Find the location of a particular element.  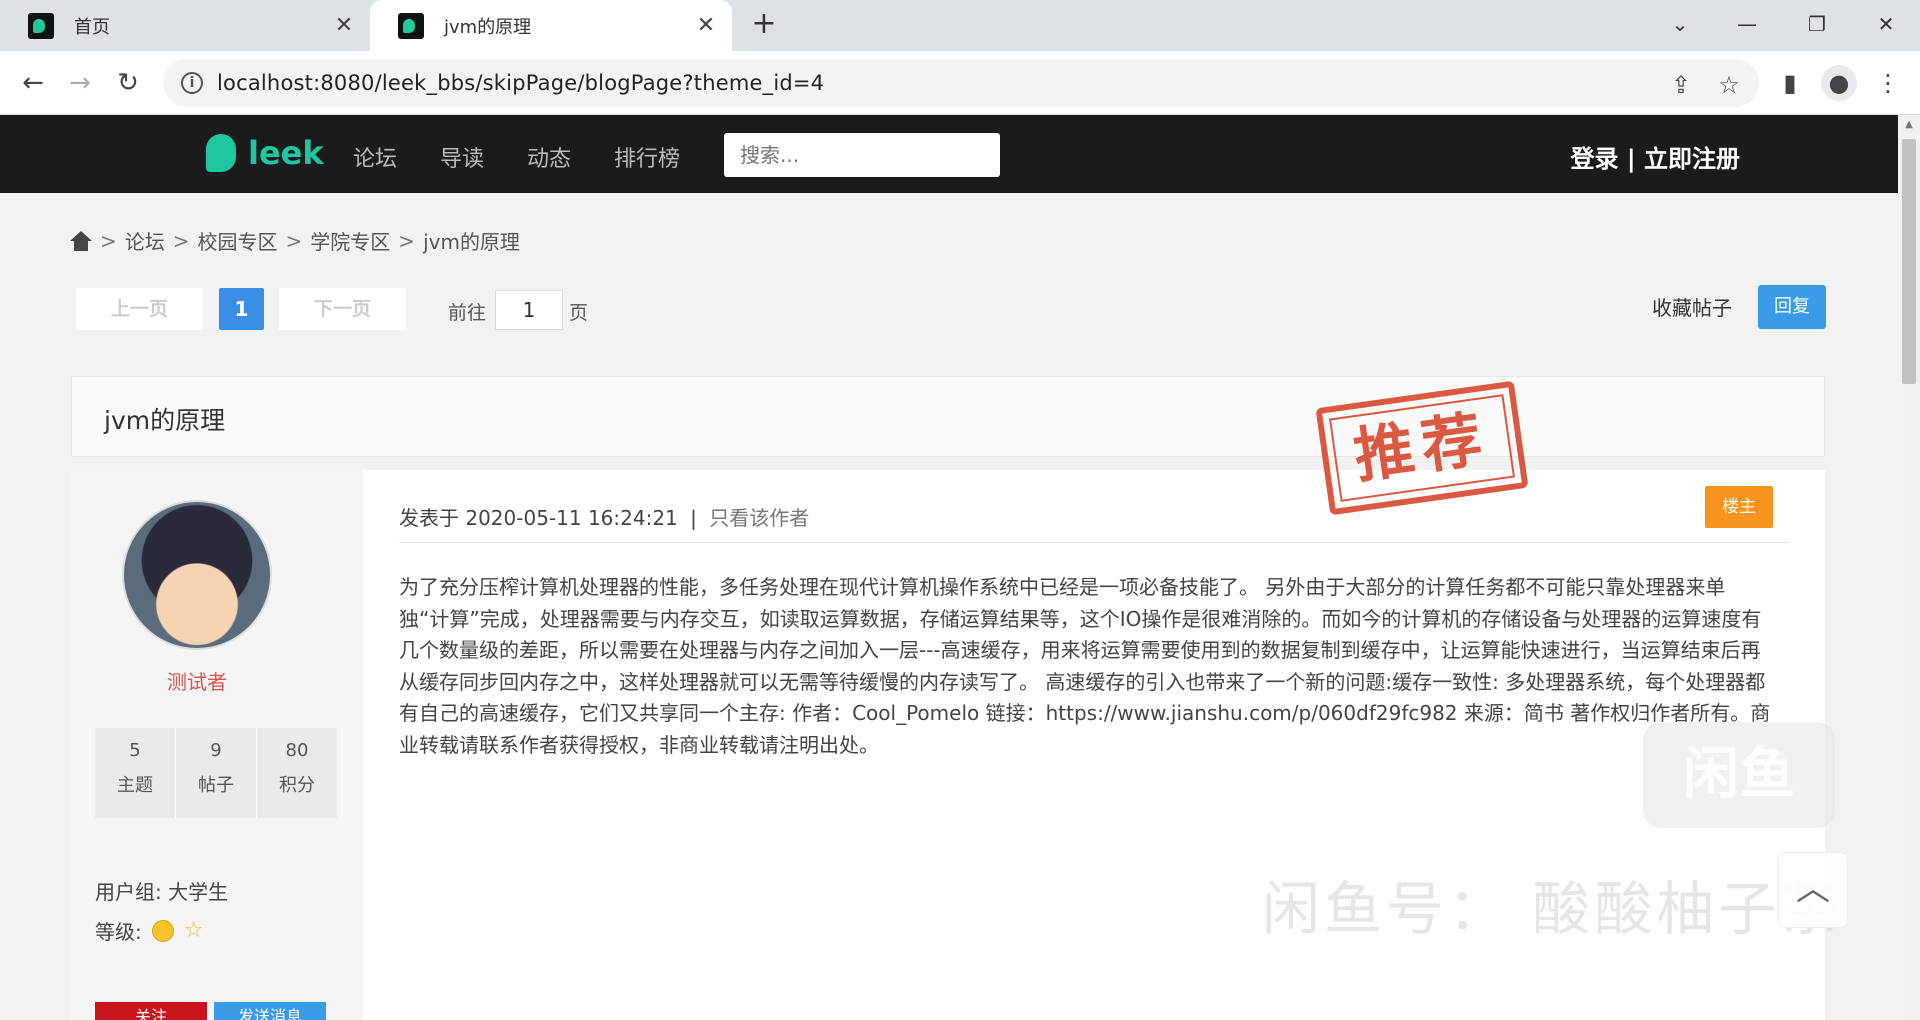

leek-logo-icon is located at coordinates (221, 153).